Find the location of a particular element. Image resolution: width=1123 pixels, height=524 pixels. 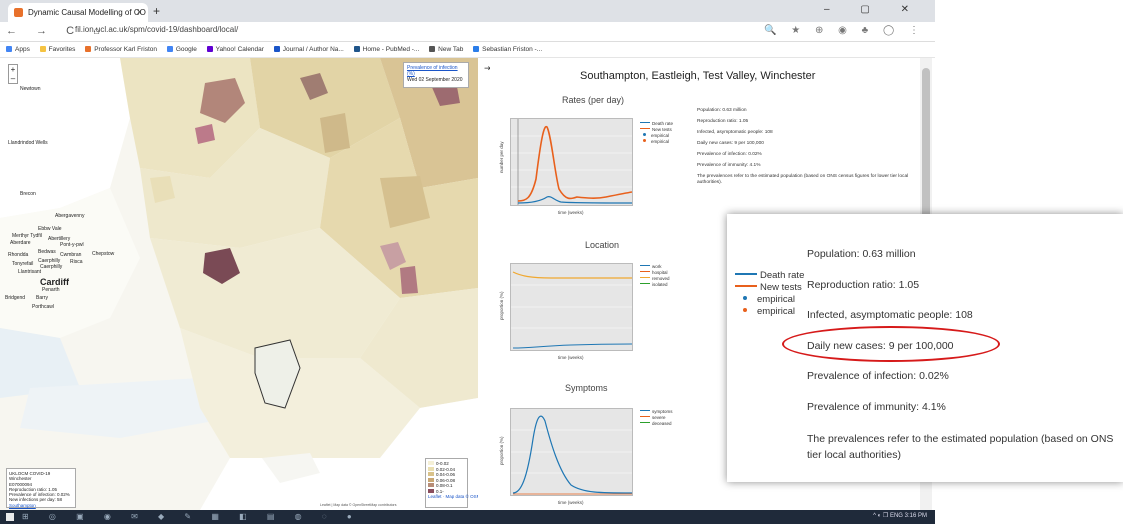

bookmark-item: Apps is located at coordinates (18, 49).